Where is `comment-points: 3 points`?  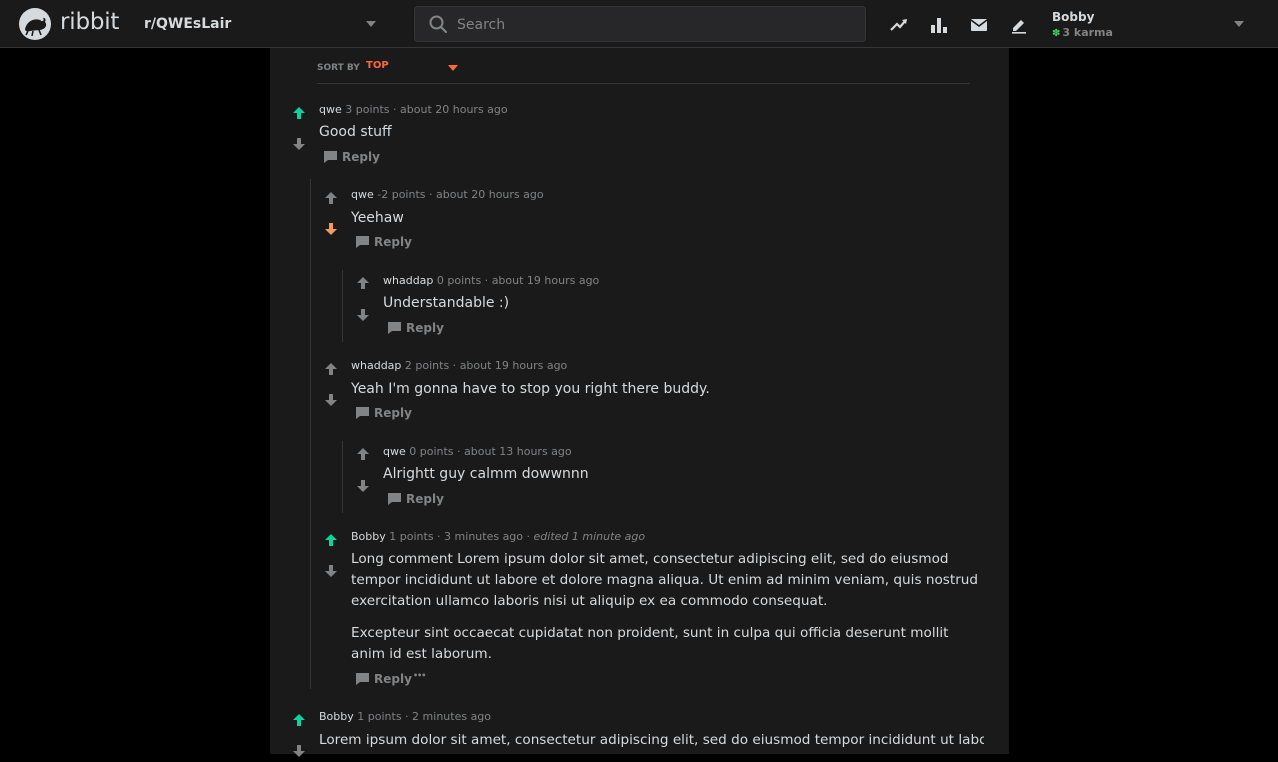 comment-points: 3 points is located at coordinates (367, 109).